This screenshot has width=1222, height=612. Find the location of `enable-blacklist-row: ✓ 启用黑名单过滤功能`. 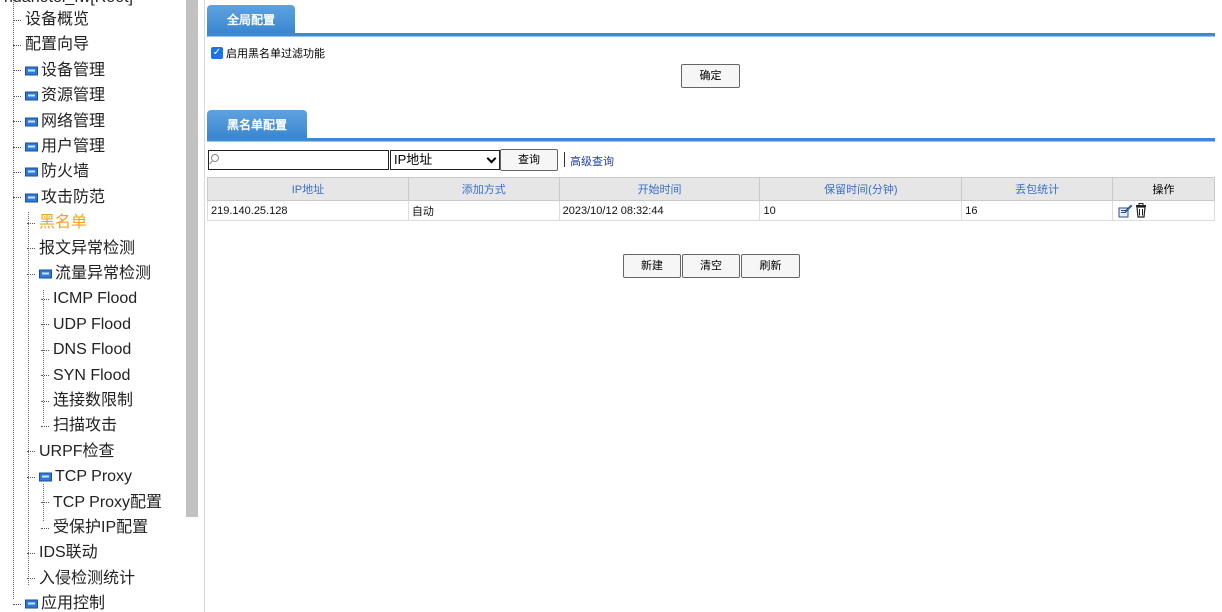

enable-blacklist-row: ✓ 启用黑名单过滤功能 is located at coordinates (268, 53).